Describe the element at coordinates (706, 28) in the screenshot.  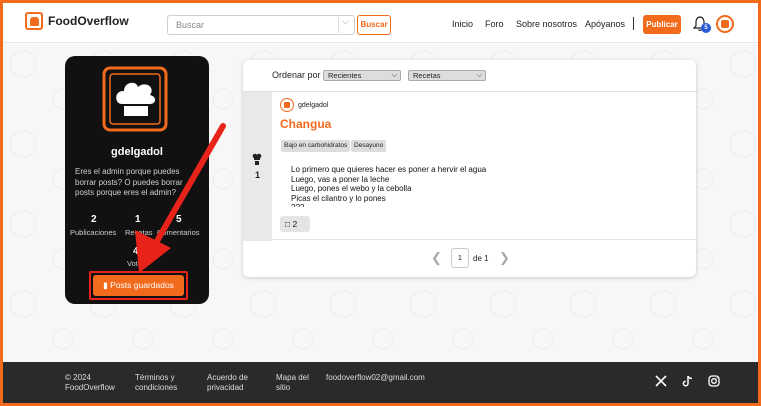
I see `notification-badge: 5` at that location.